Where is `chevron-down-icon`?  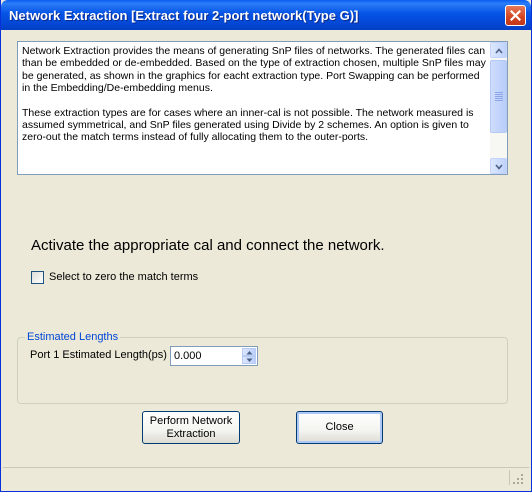
chevron-down-icon is located at coordinates (499, 167).